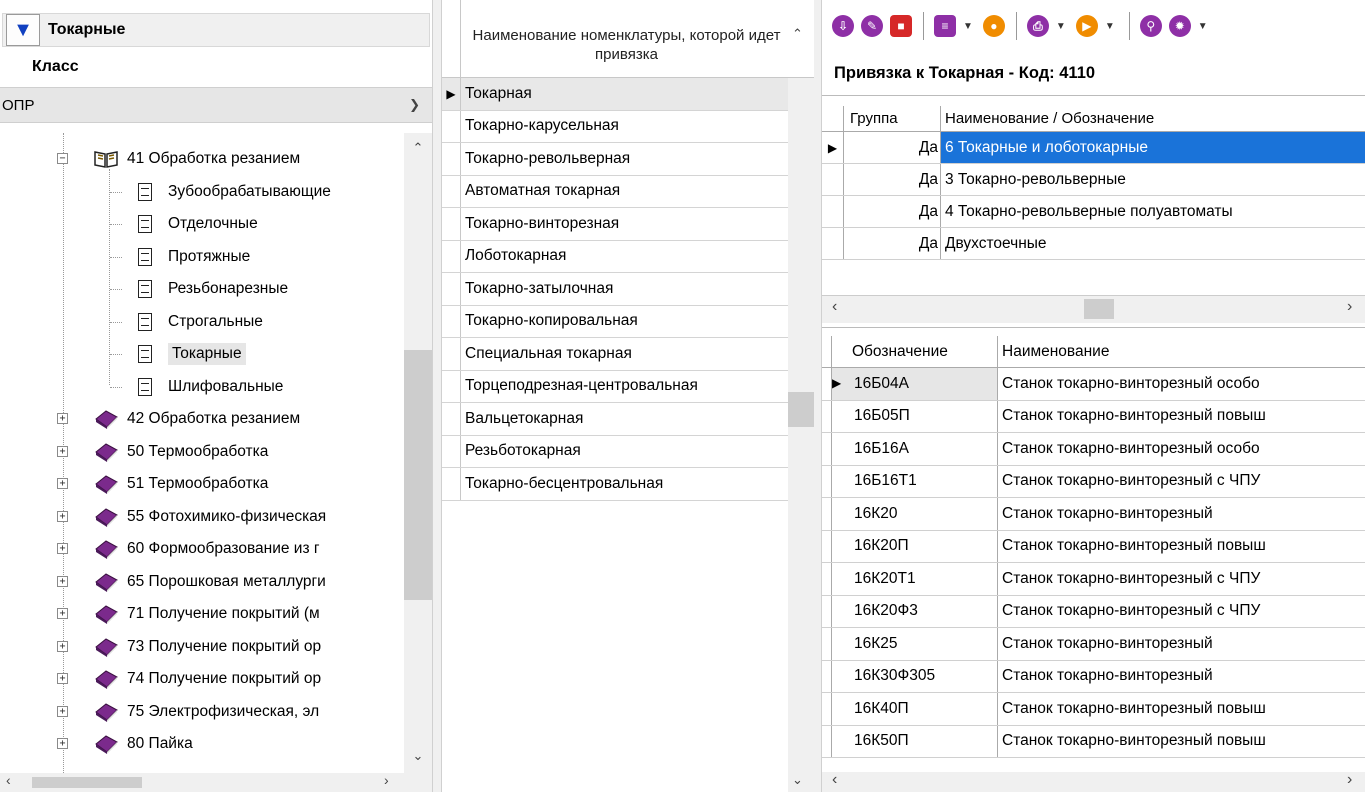  Describe the element at coordinates (1099, 309) in the screenshot. I see `groups-hscroll-thumb` at that location.